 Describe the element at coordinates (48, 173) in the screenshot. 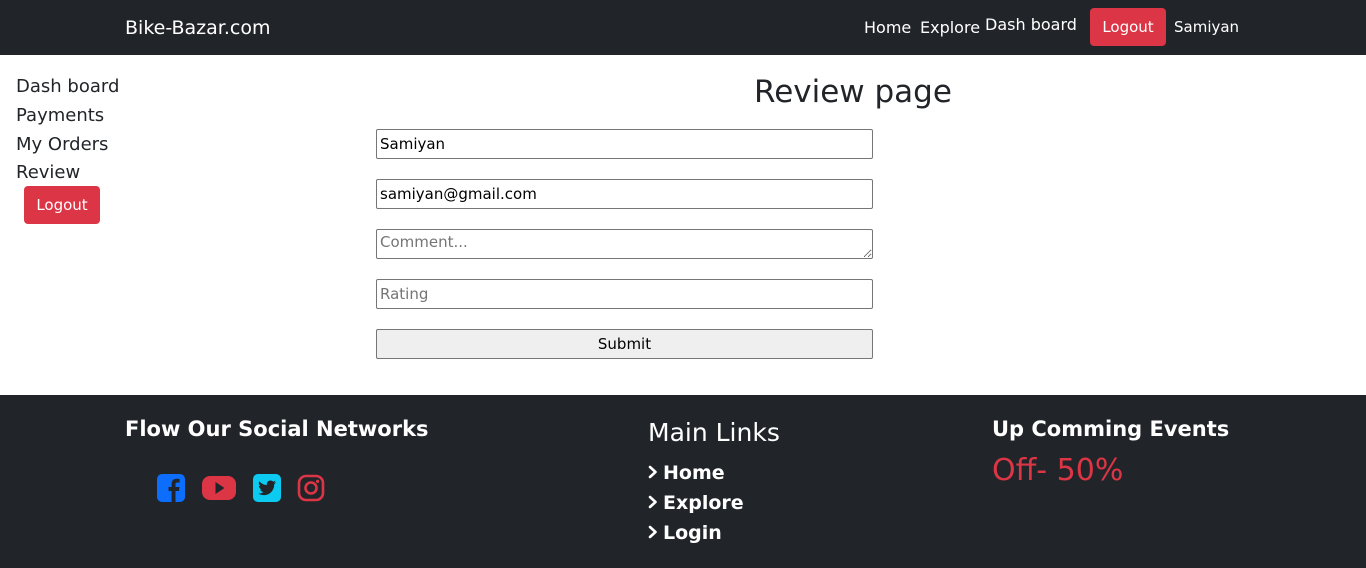

I see `sidebar-item-review: Review` at that location.